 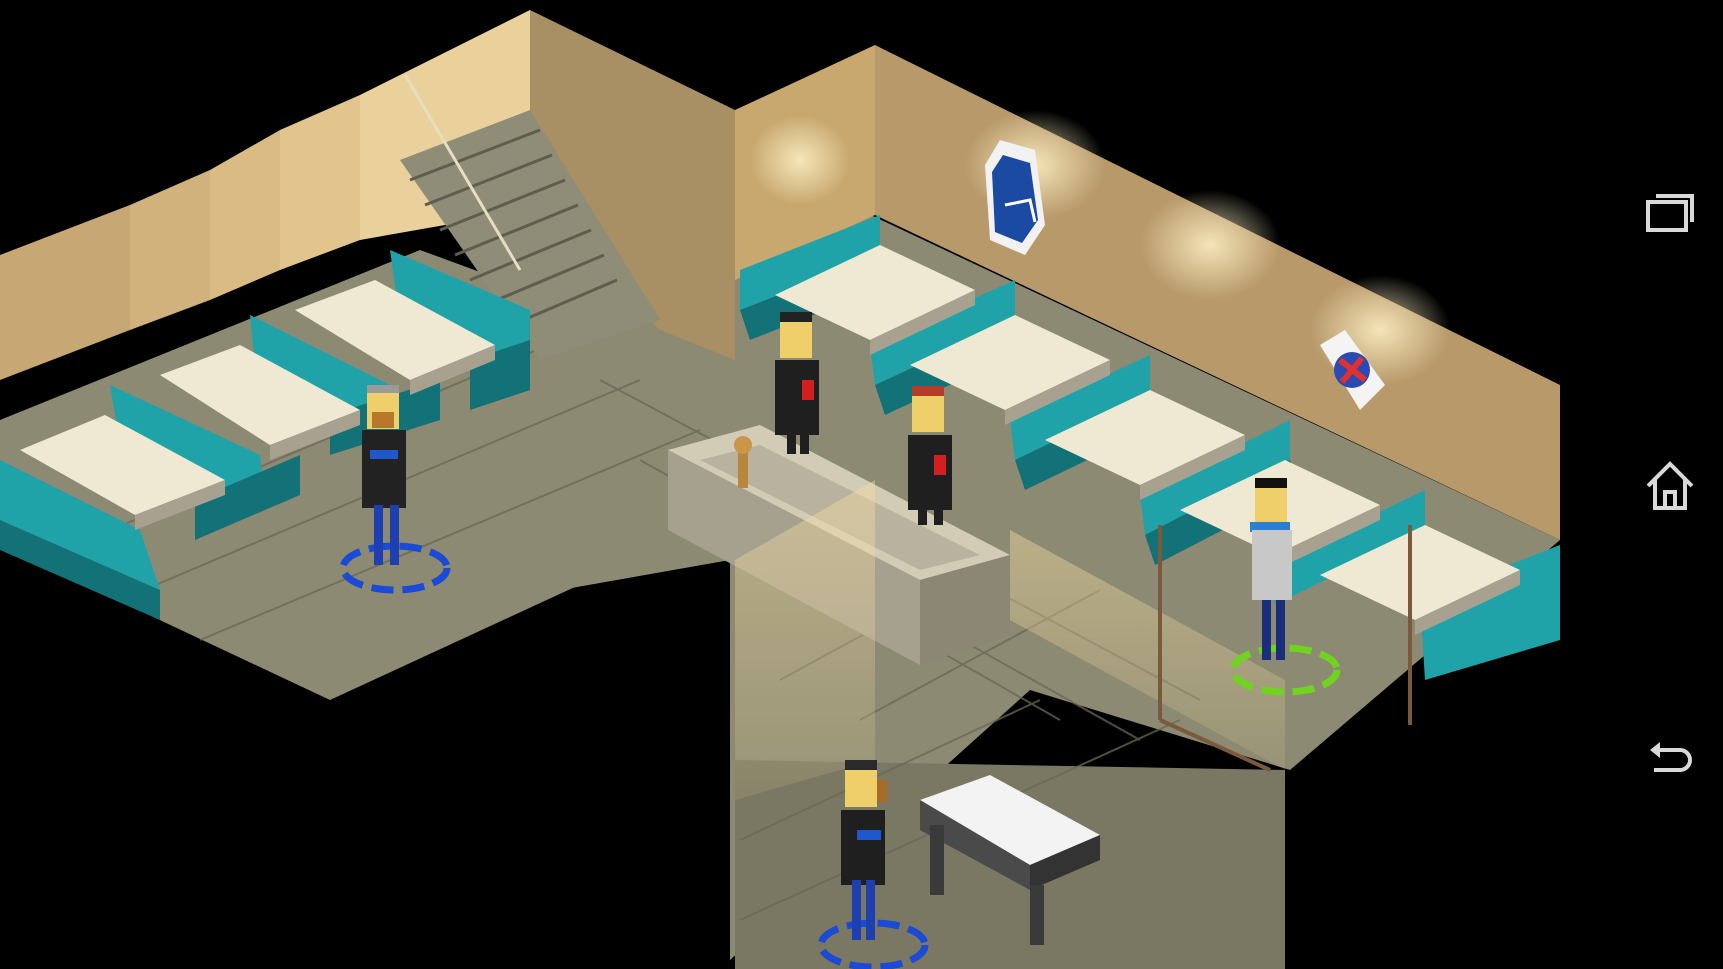 I want to click on back-button, so click(x=1670, y=756).